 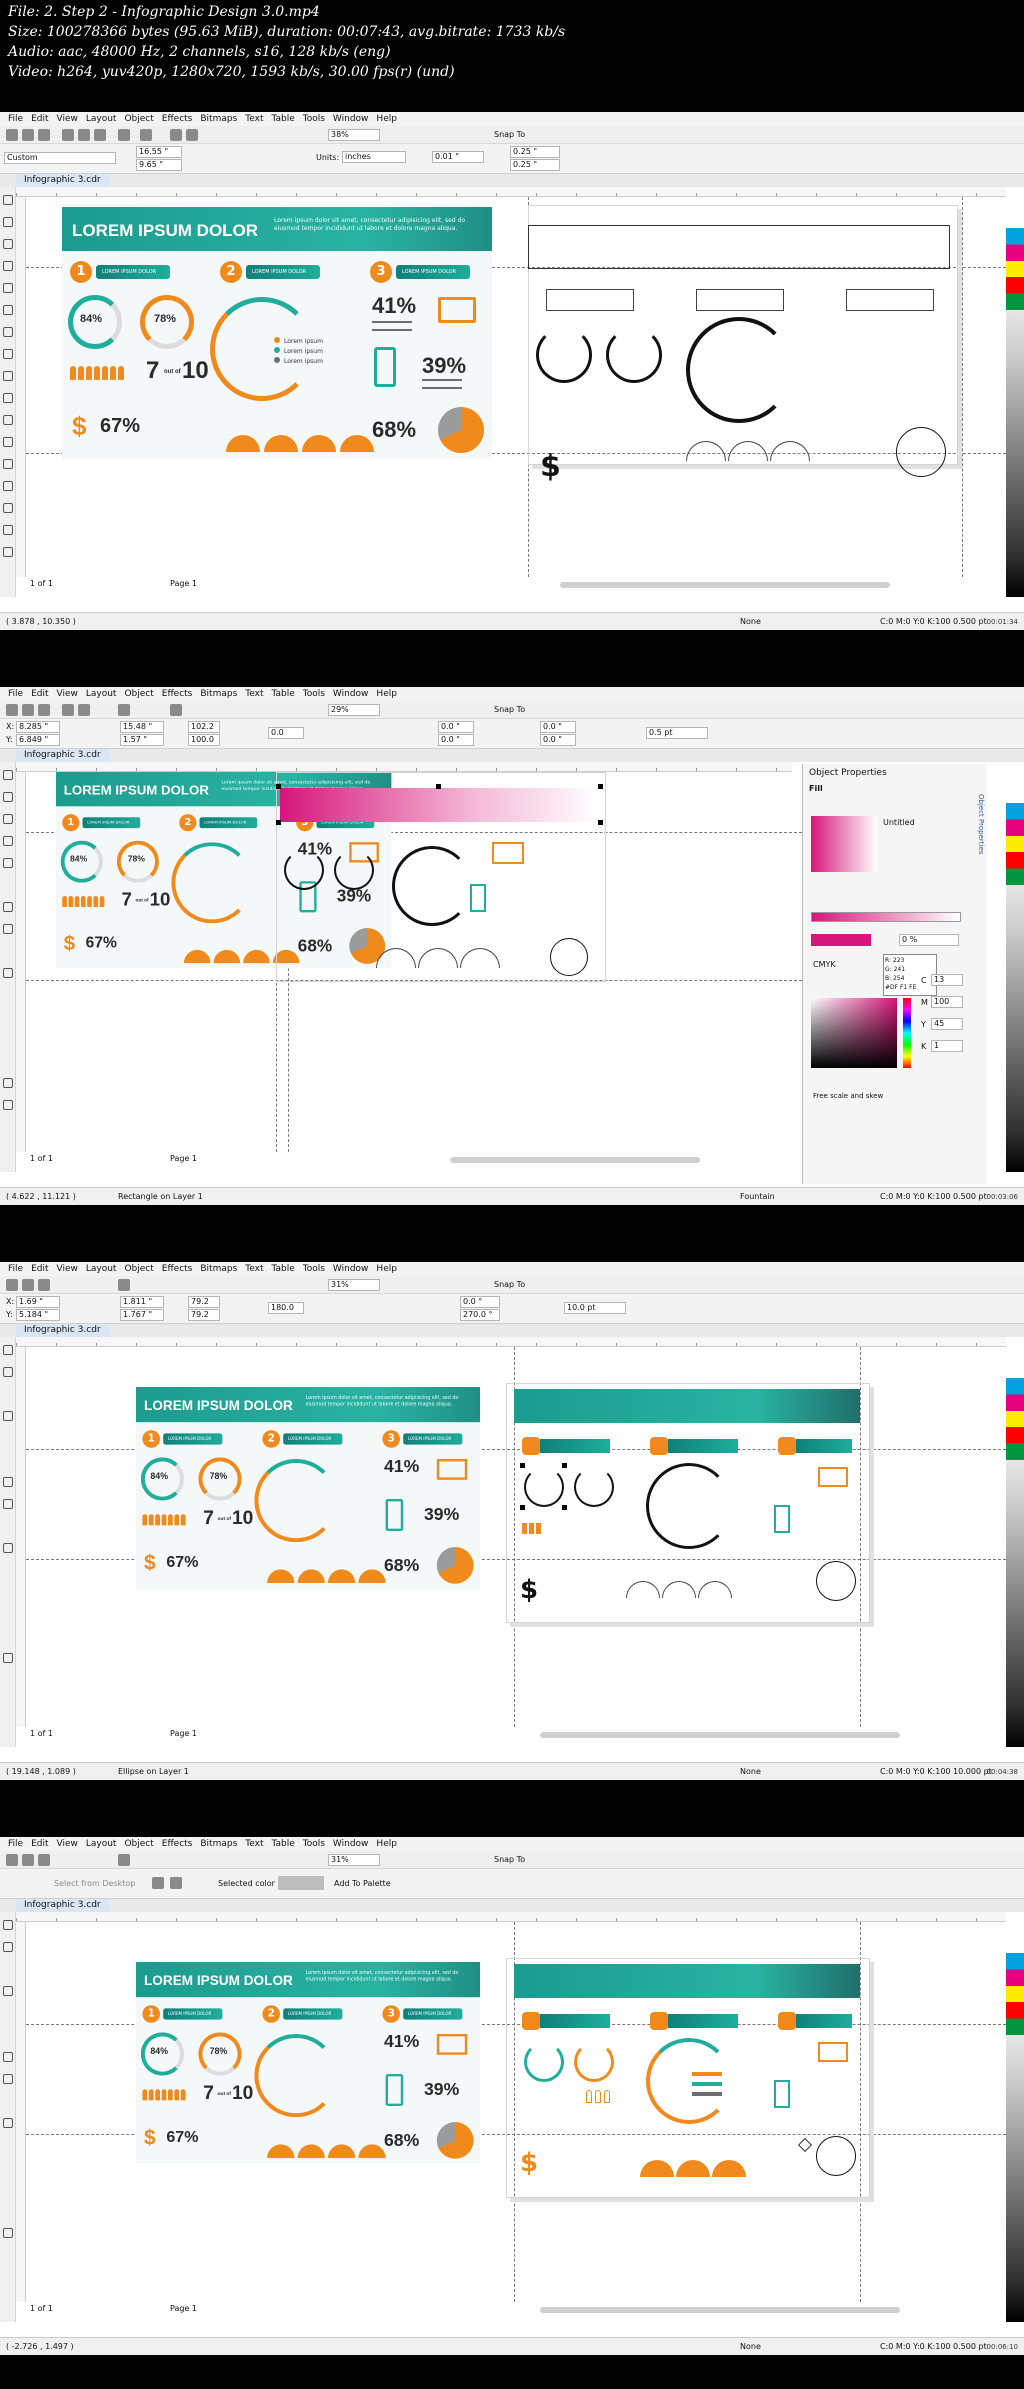 What do you see at coordinates (100, 135) in the screenshot?
I see `paste-icon` at bounding box center [100, 135].